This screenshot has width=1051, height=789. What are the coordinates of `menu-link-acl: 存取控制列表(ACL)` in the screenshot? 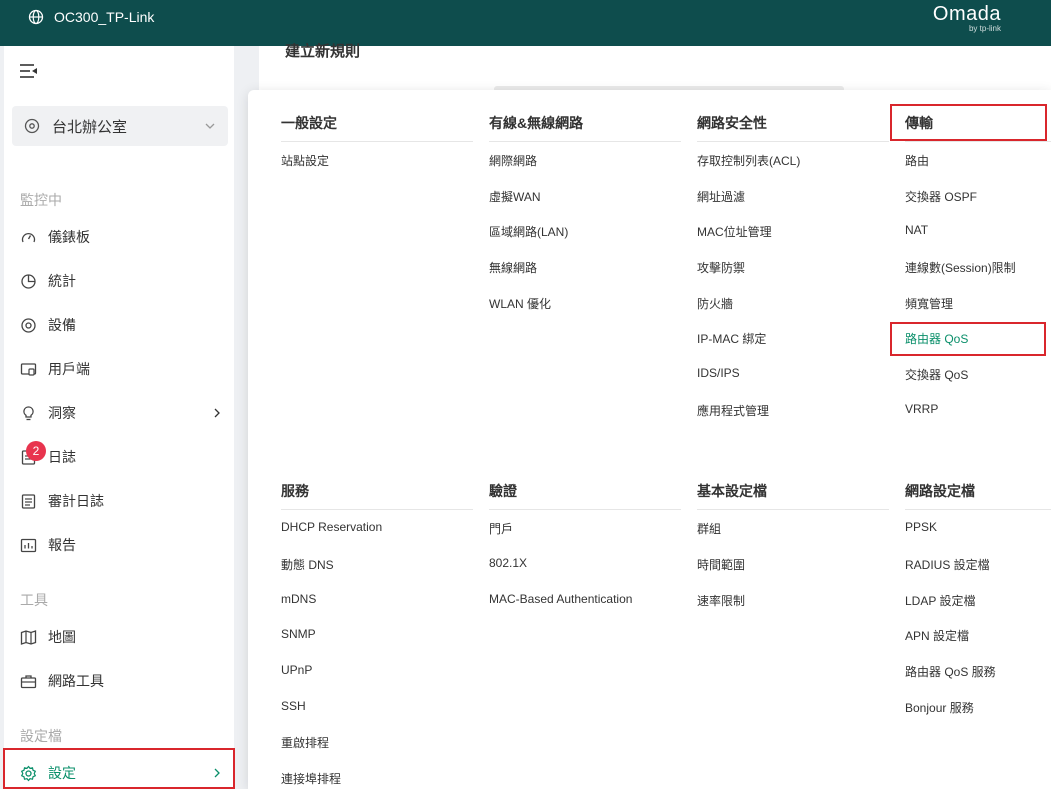 It's located at (748, 160).